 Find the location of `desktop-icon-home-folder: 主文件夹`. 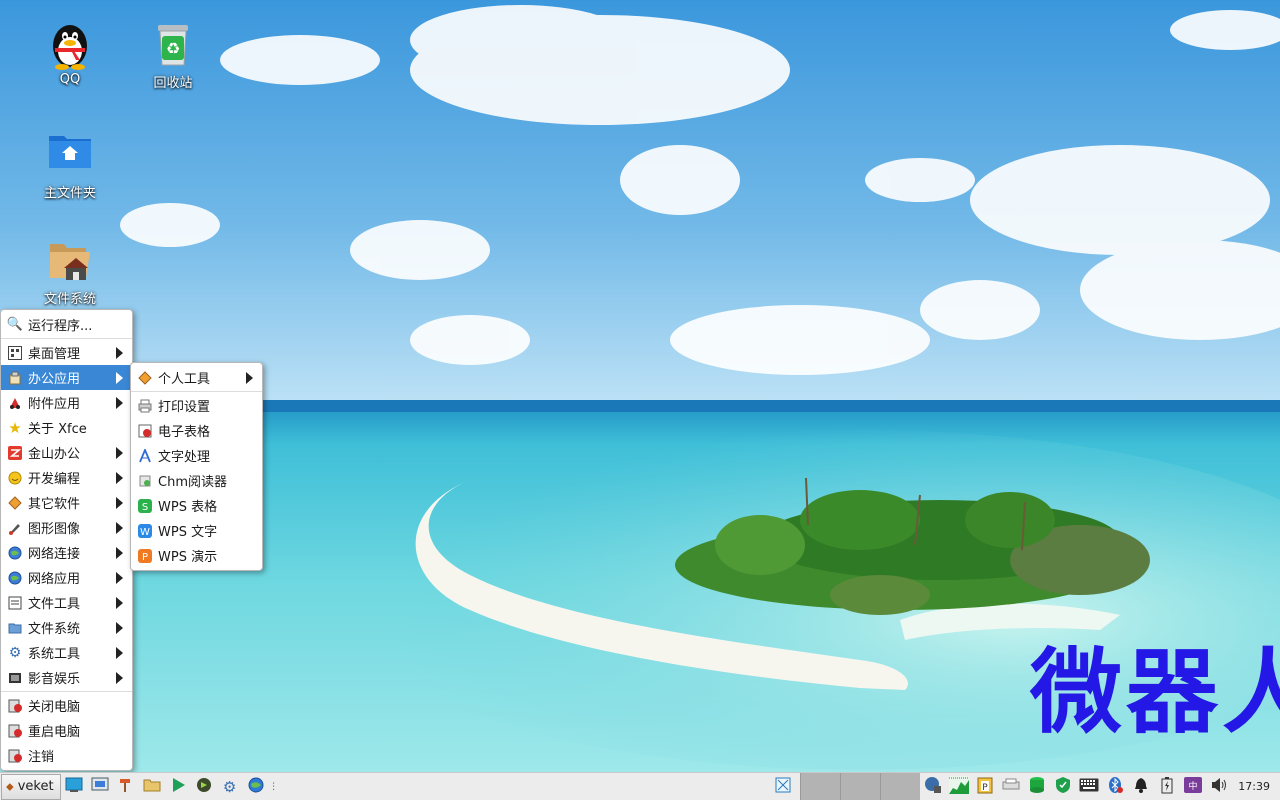

desktop-icon-home-folder: 主文件夹 is located at coordinates (70, 165).